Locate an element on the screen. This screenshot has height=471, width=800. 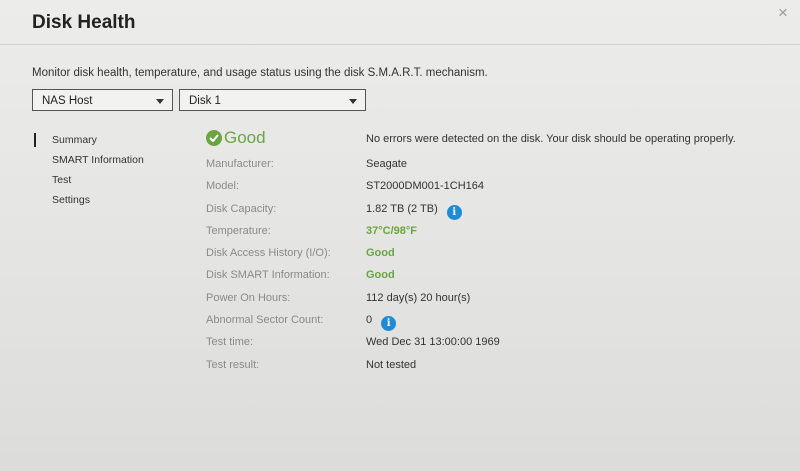
window-title: Disk Health is located at coordinates (84, 22).